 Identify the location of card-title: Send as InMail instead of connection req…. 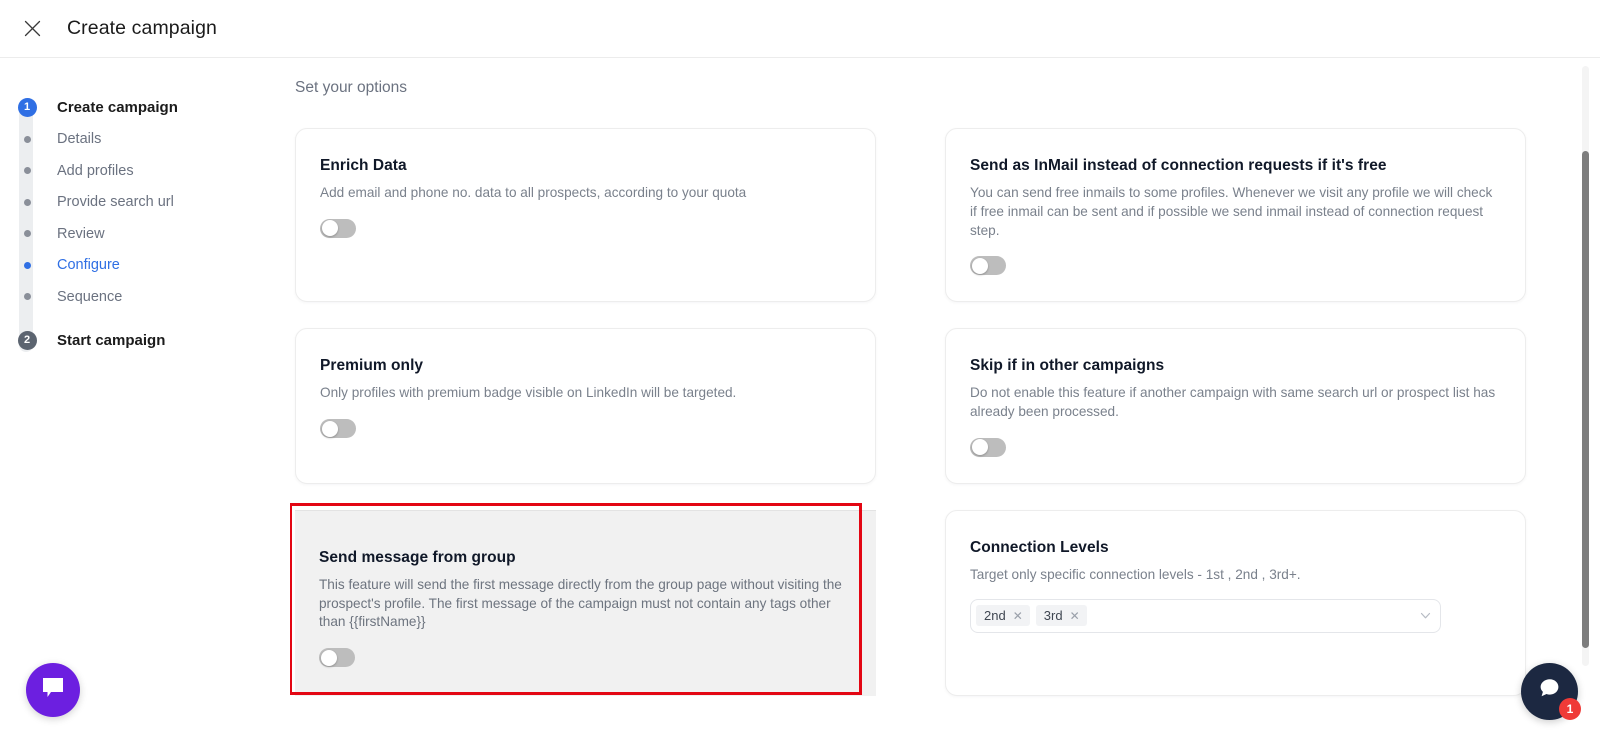
(1178, 165).